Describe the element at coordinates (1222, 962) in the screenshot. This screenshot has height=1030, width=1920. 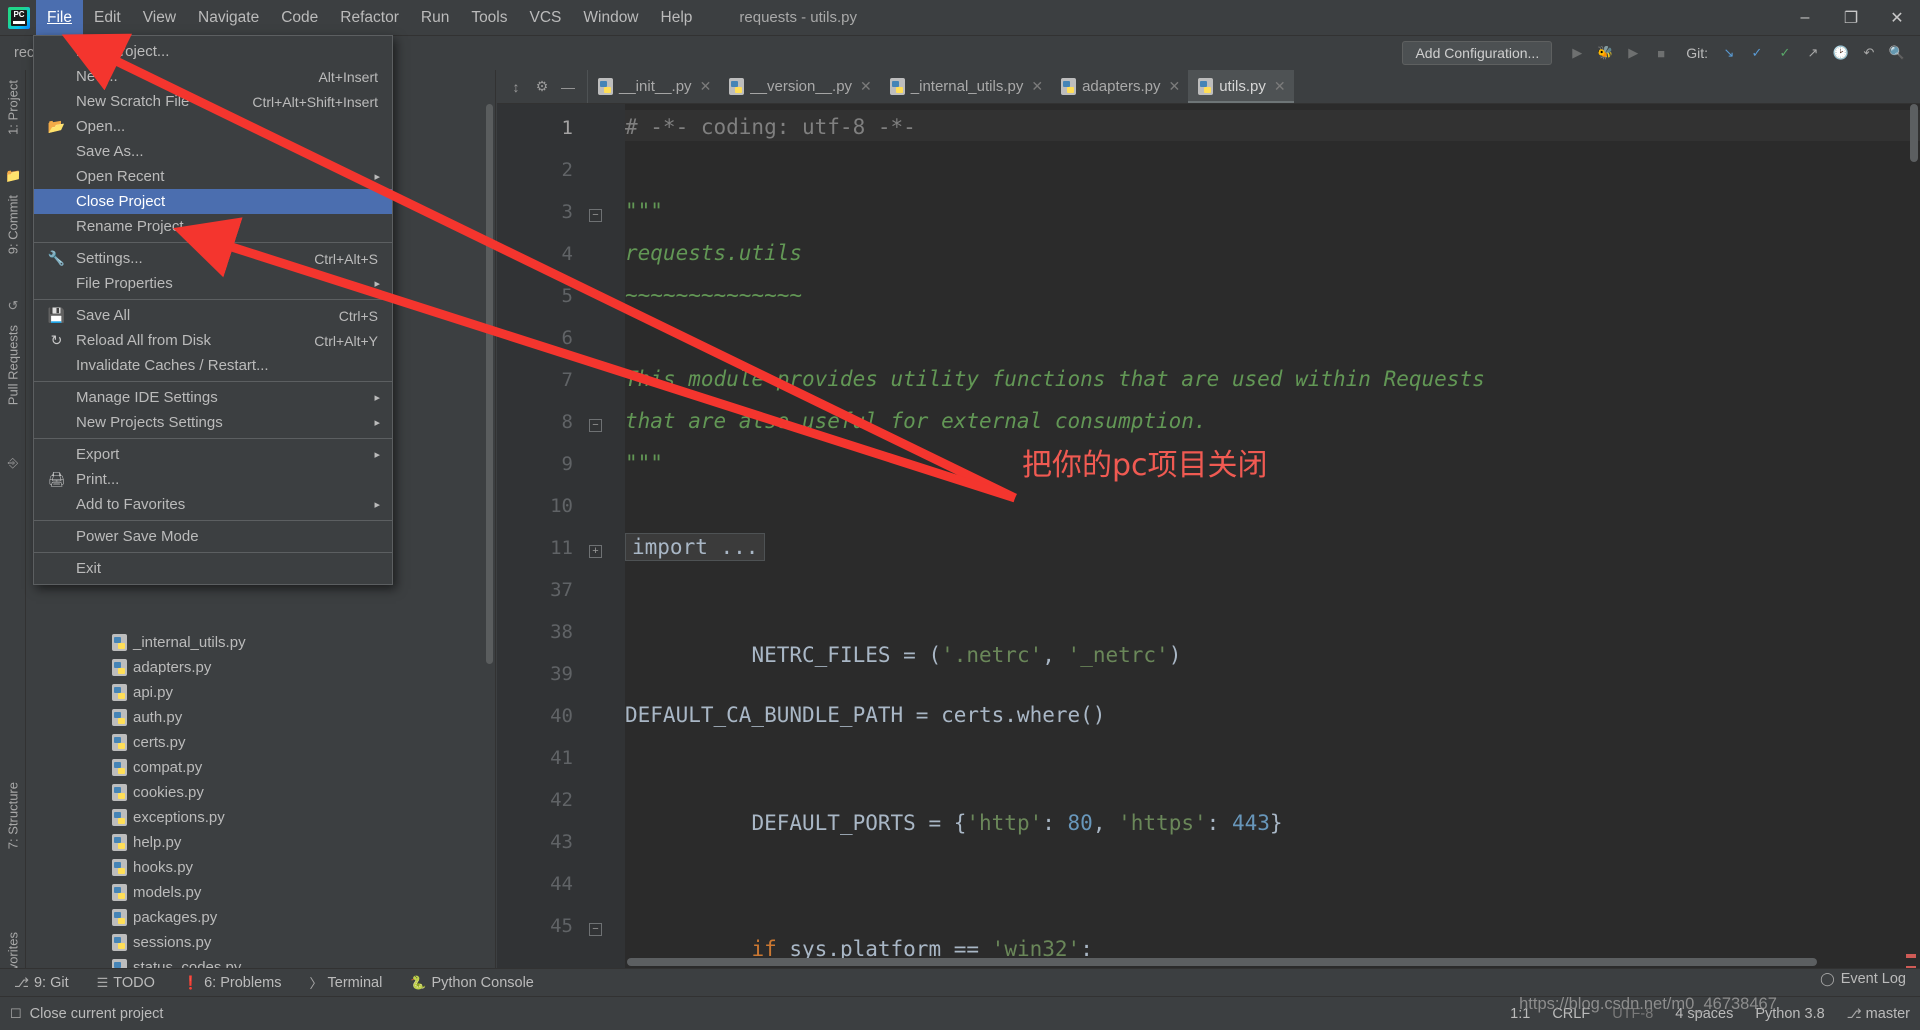
I see `editor-horizontal-scrollbar` at that location.